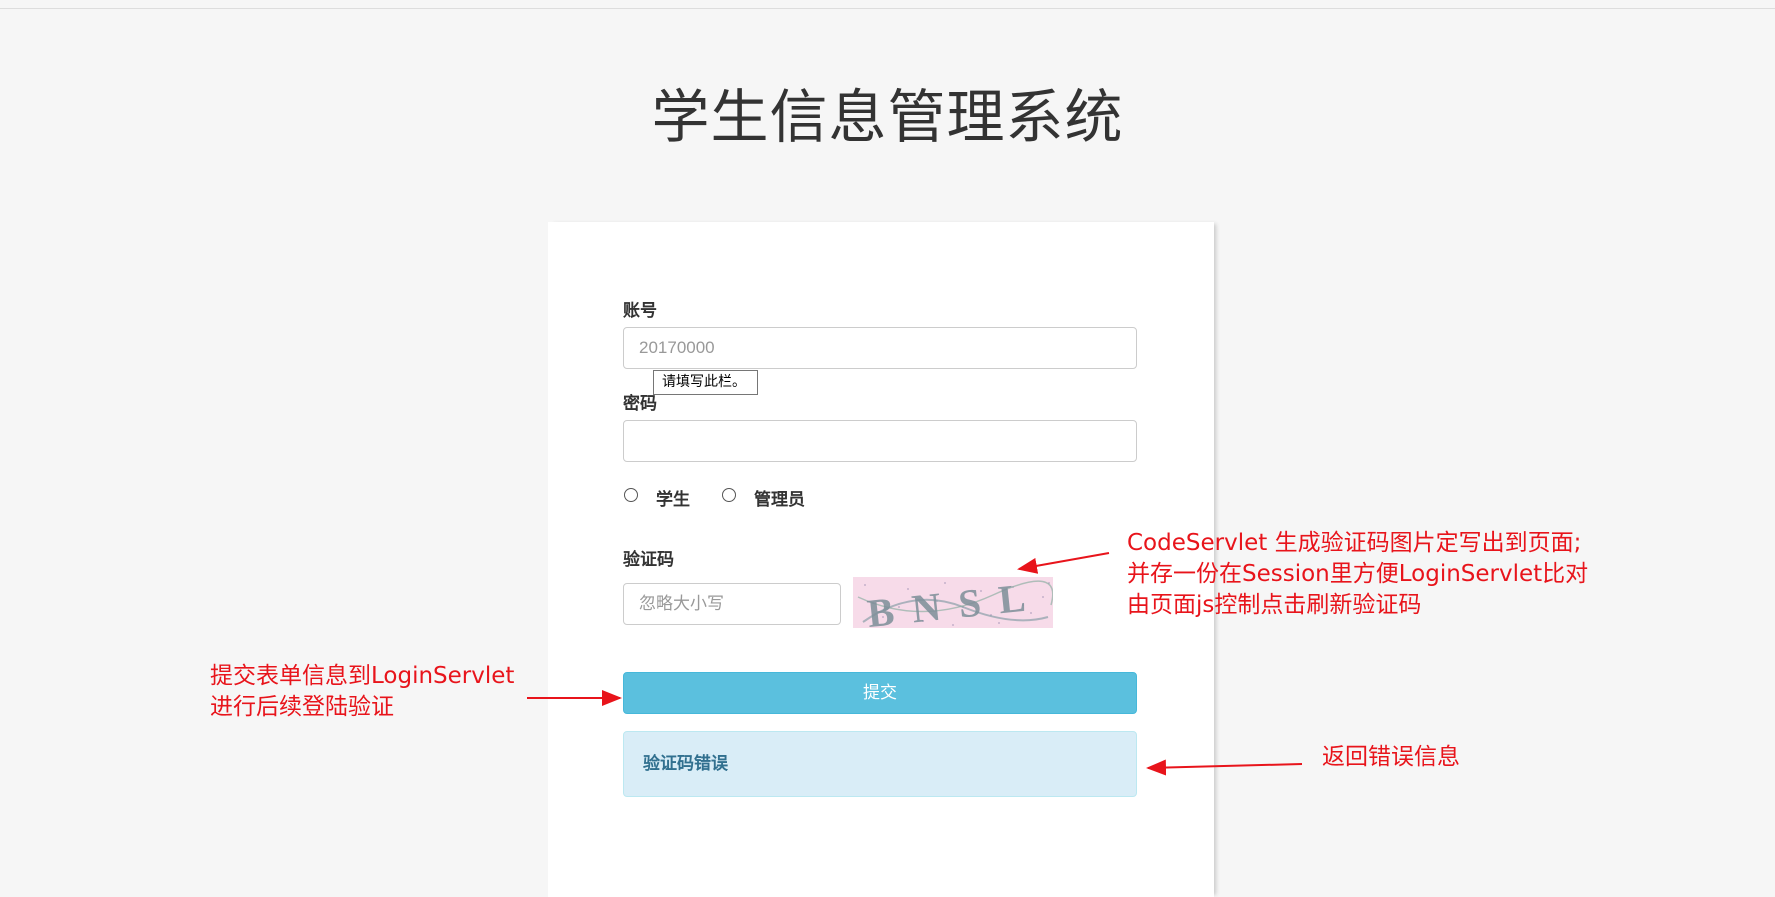  What do you see at coordinates (915, 664) in the screenshot?
I see `annotation-arrows` at bounding box center [915, 664].